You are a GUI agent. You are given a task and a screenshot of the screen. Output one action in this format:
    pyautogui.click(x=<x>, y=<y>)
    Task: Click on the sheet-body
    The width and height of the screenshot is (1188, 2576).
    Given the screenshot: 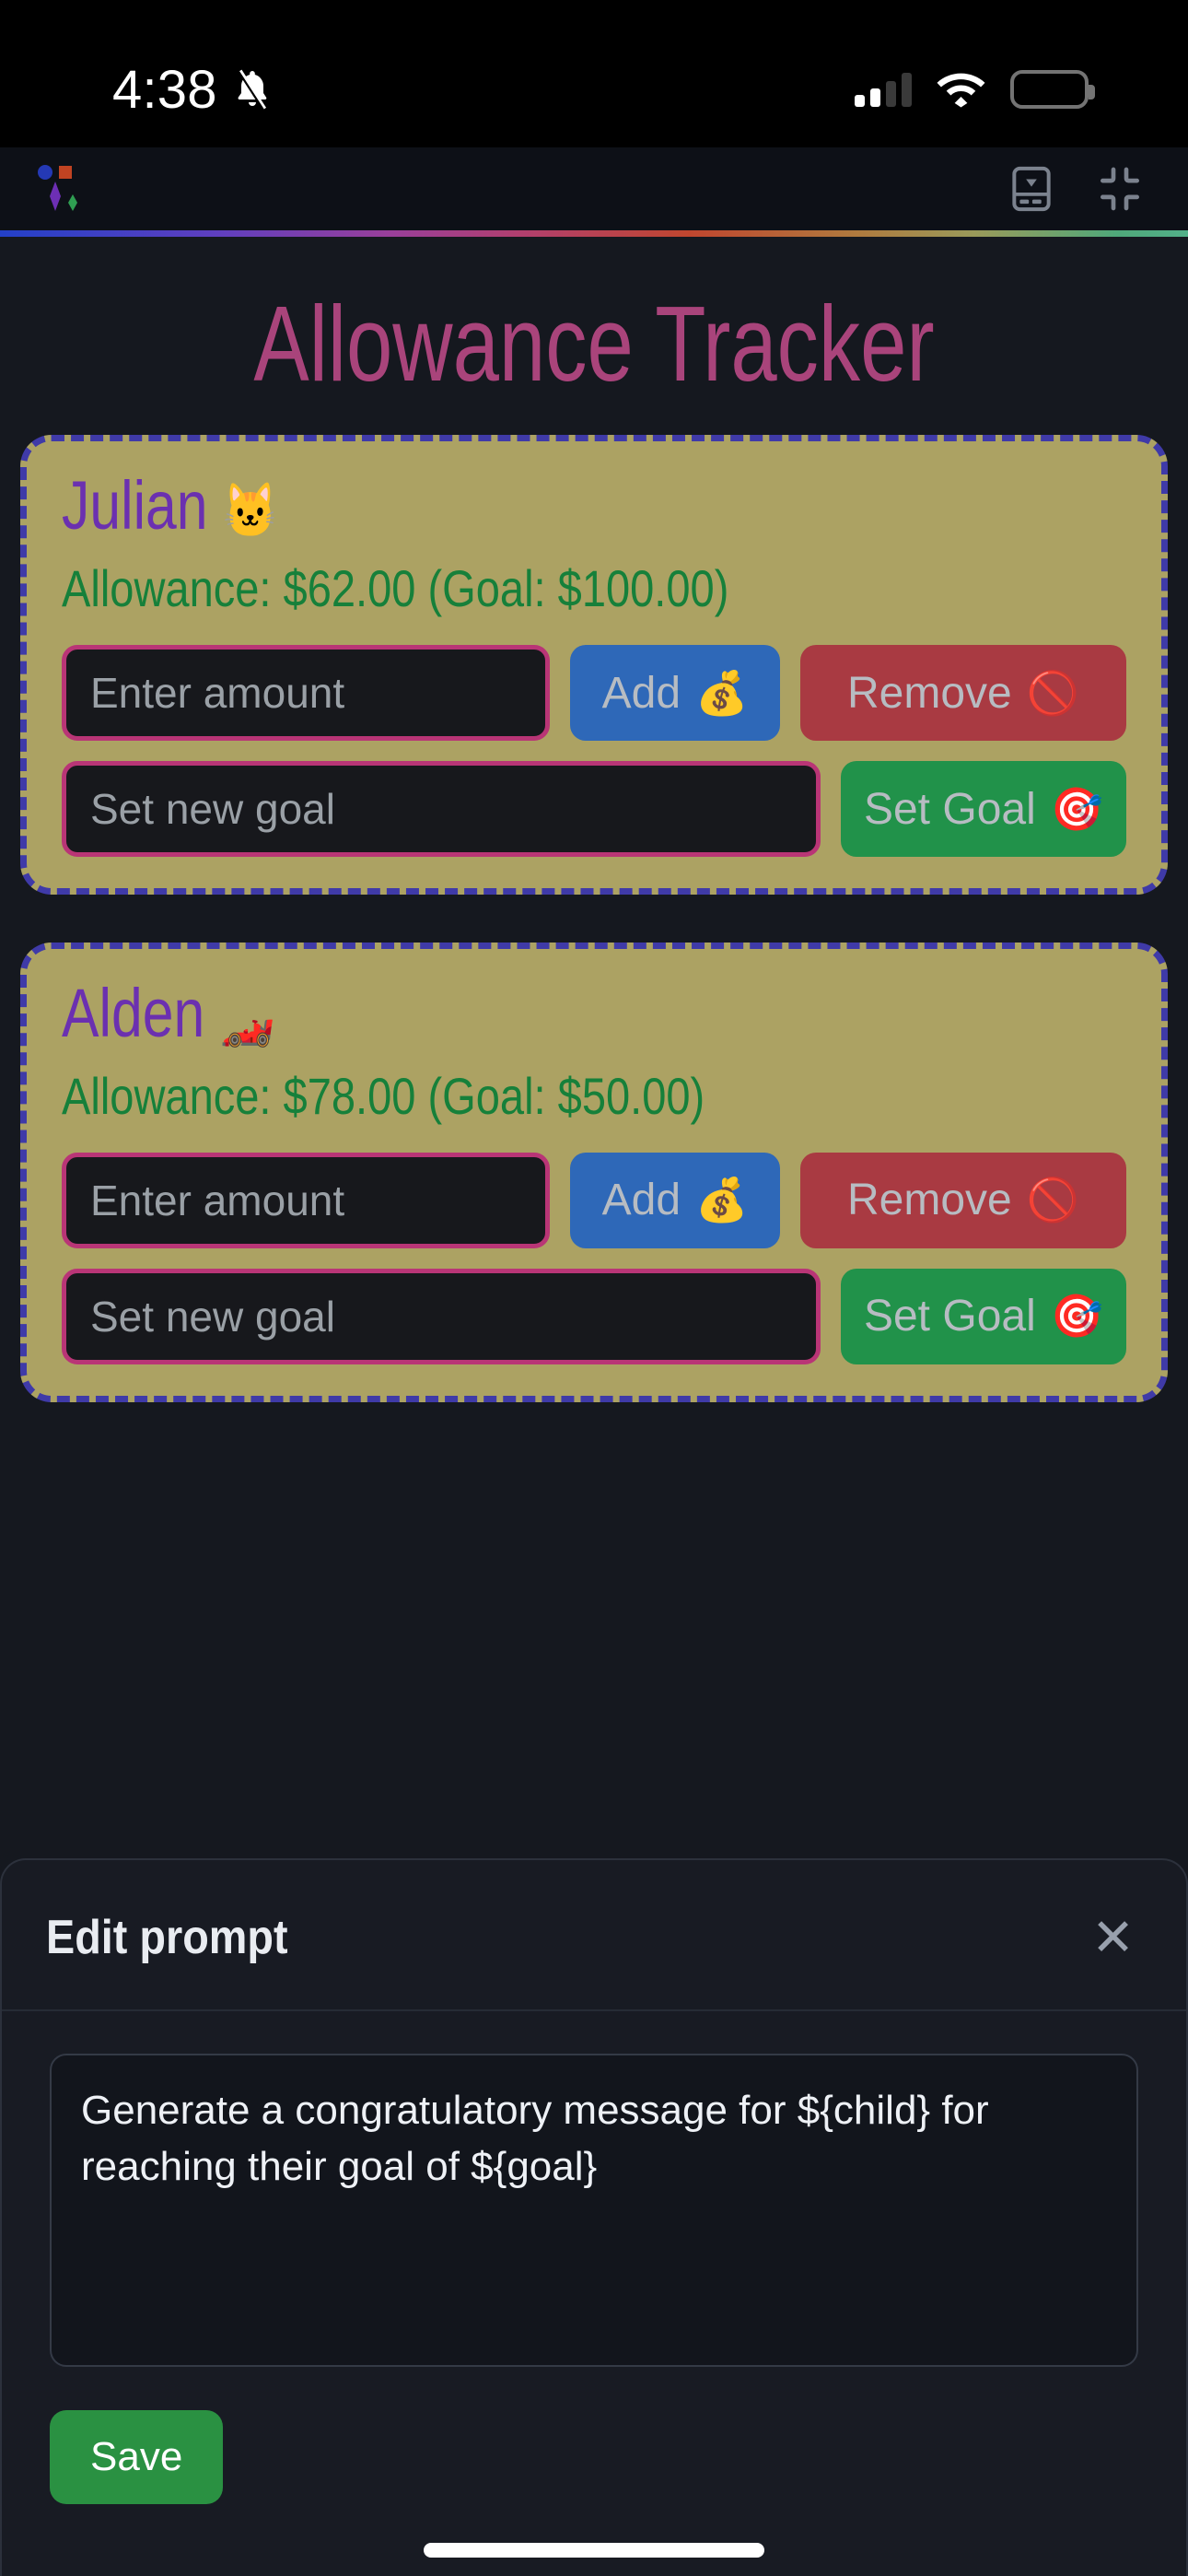 What is the action you would take?
    pyautogui.click(x=594, y=2191)
    